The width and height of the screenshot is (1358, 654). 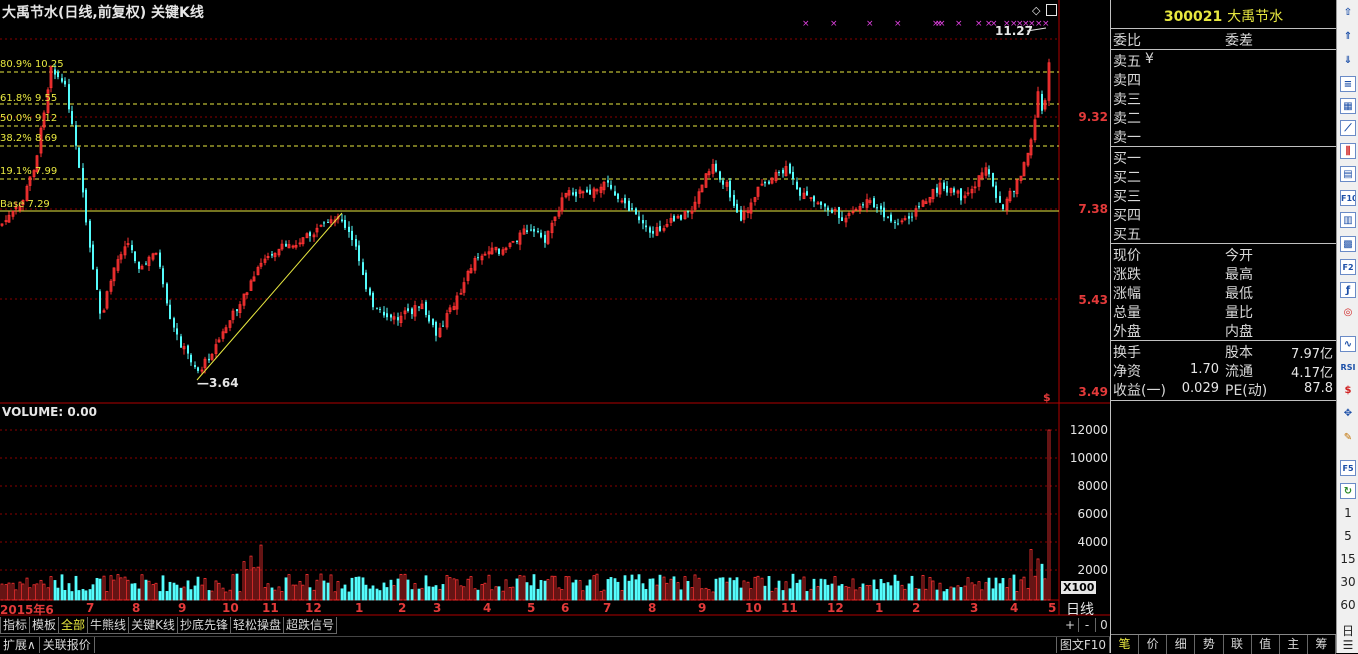 What do you see at coordinates (29, 118) in the screenshot?
I see `fib-label: 50.0% 9.12` at bounding box center [29, 118].